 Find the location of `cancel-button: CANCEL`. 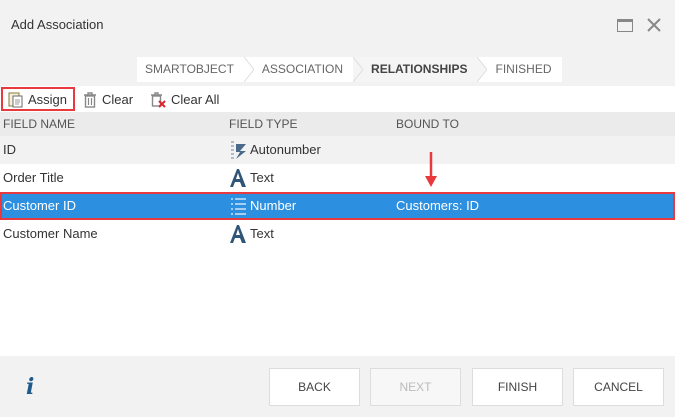

cancel-button: CANCEL is located at coordinates (618, 387).